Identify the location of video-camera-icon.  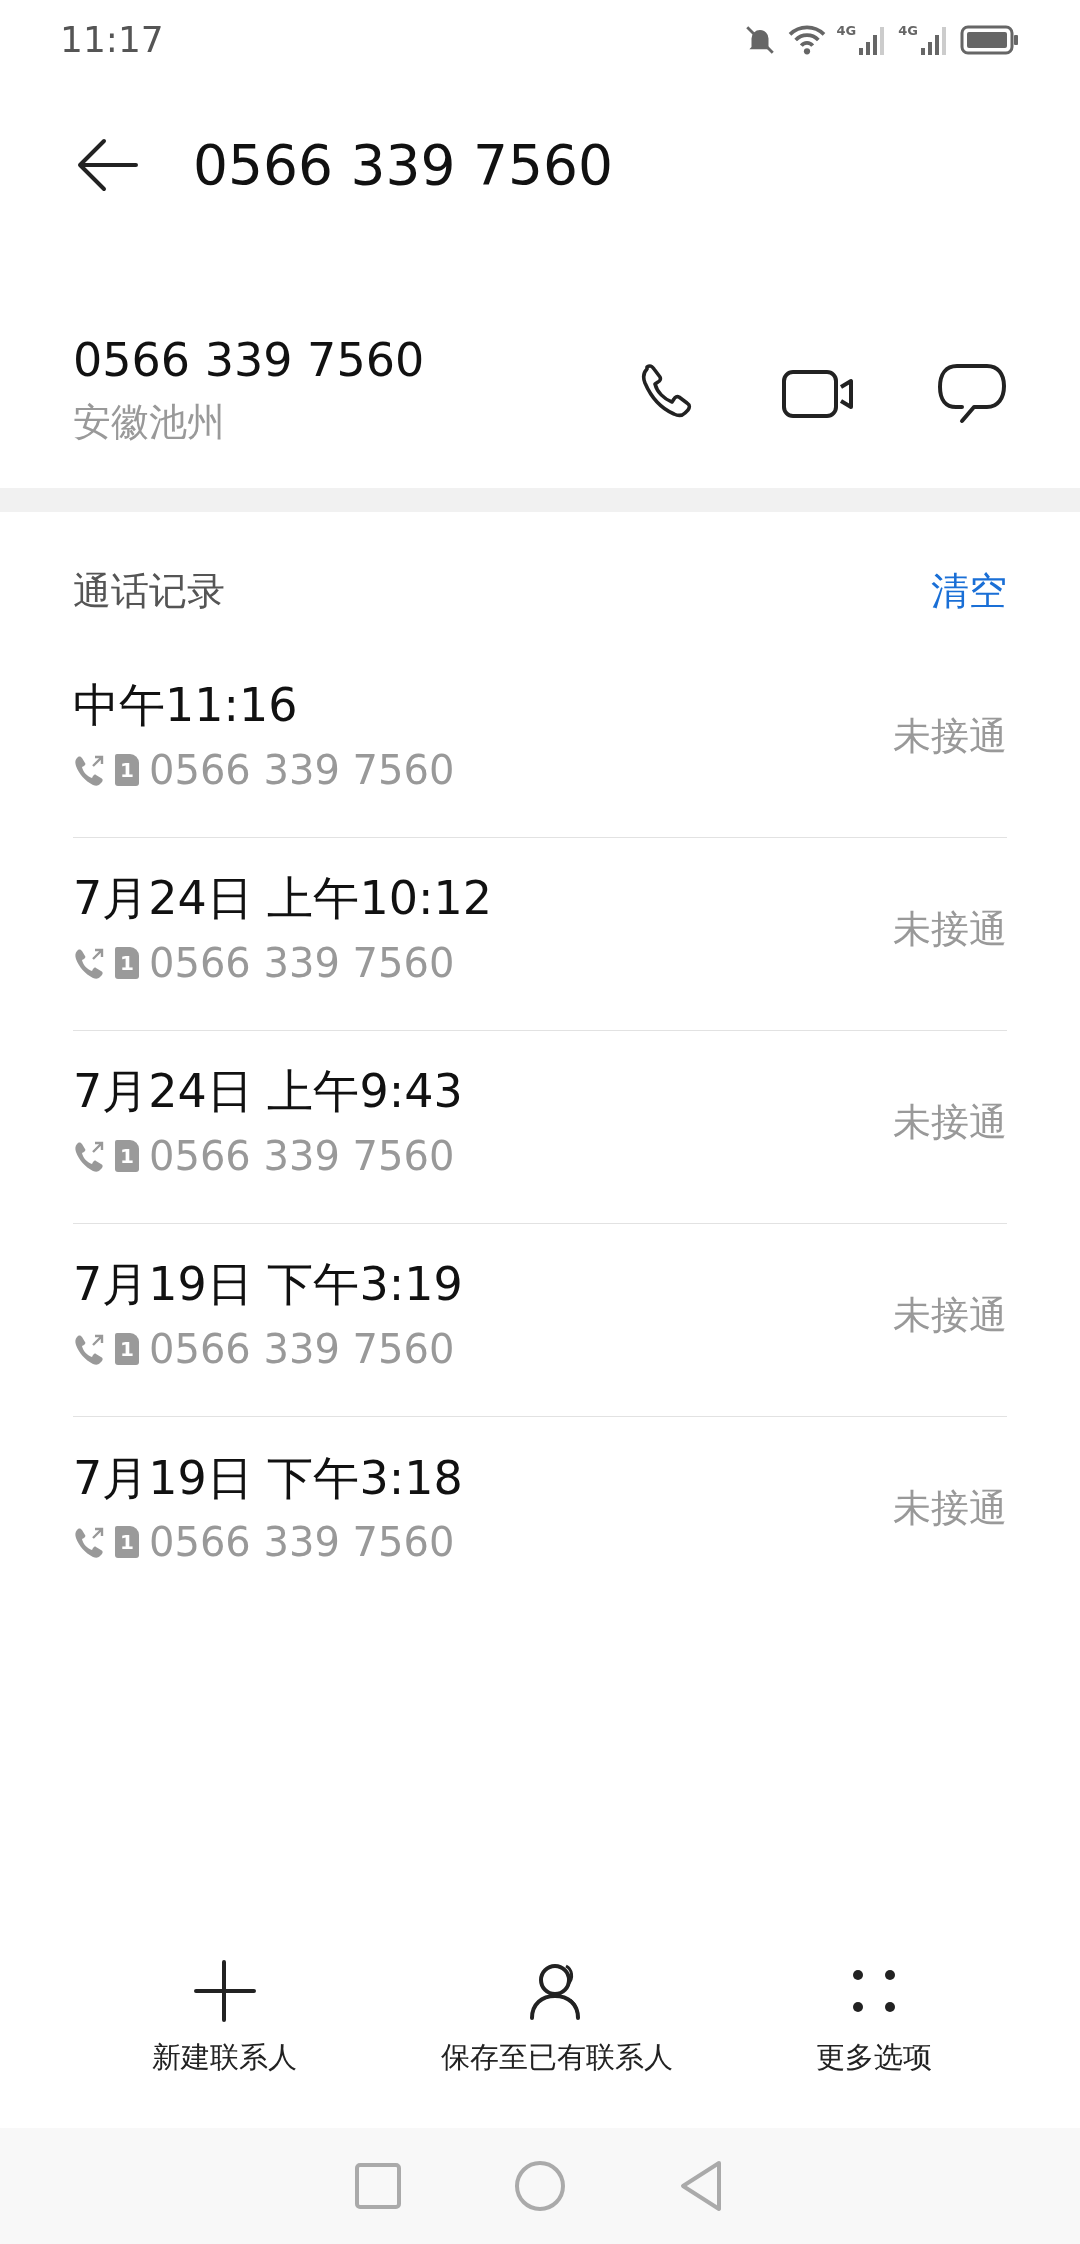
(818, 394).